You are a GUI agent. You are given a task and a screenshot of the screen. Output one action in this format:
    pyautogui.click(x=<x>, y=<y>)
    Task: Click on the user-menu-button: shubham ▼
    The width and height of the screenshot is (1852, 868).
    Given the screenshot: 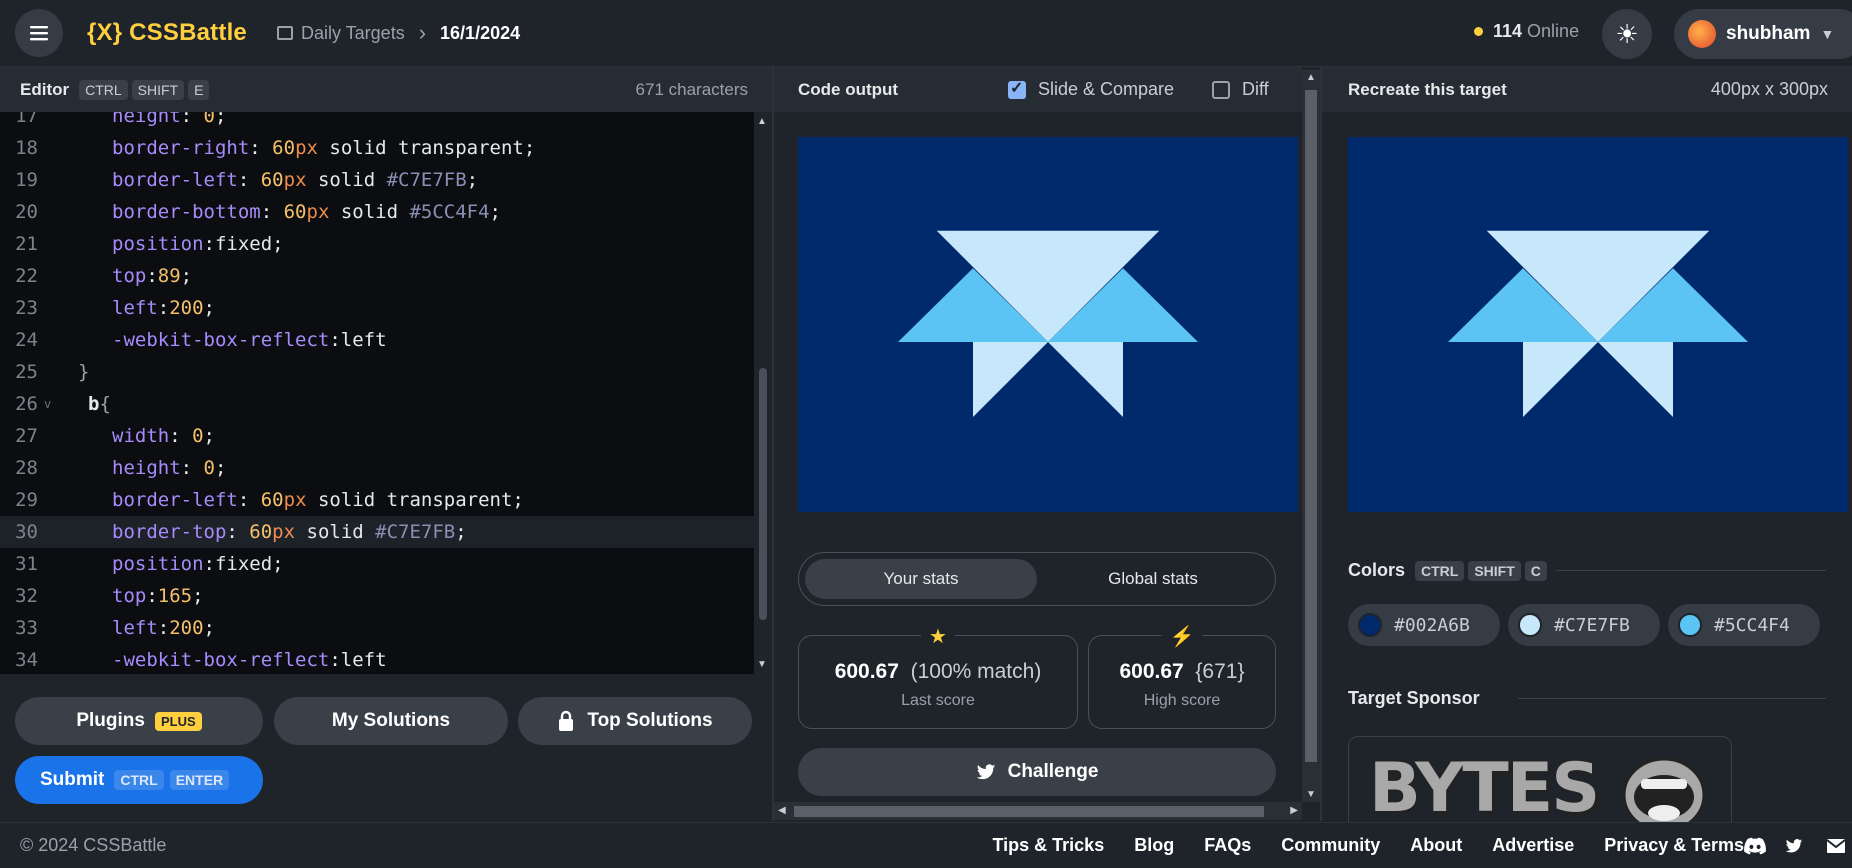 What is the action you would take?
    pyautogui.click(x=1763, y=34)
    